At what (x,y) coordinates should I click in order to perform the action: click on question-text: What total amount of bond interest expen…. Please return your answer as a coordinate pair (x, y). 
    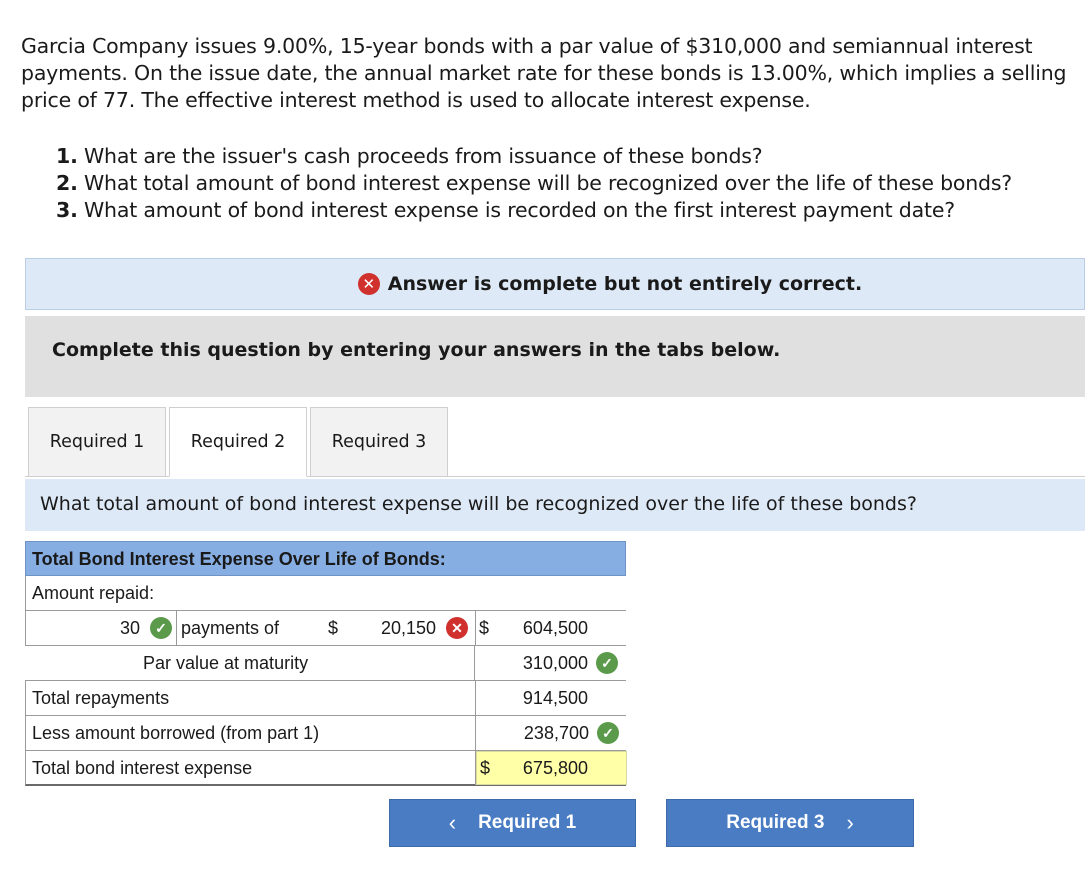
    Looking at the image, I should click on (547, 183).